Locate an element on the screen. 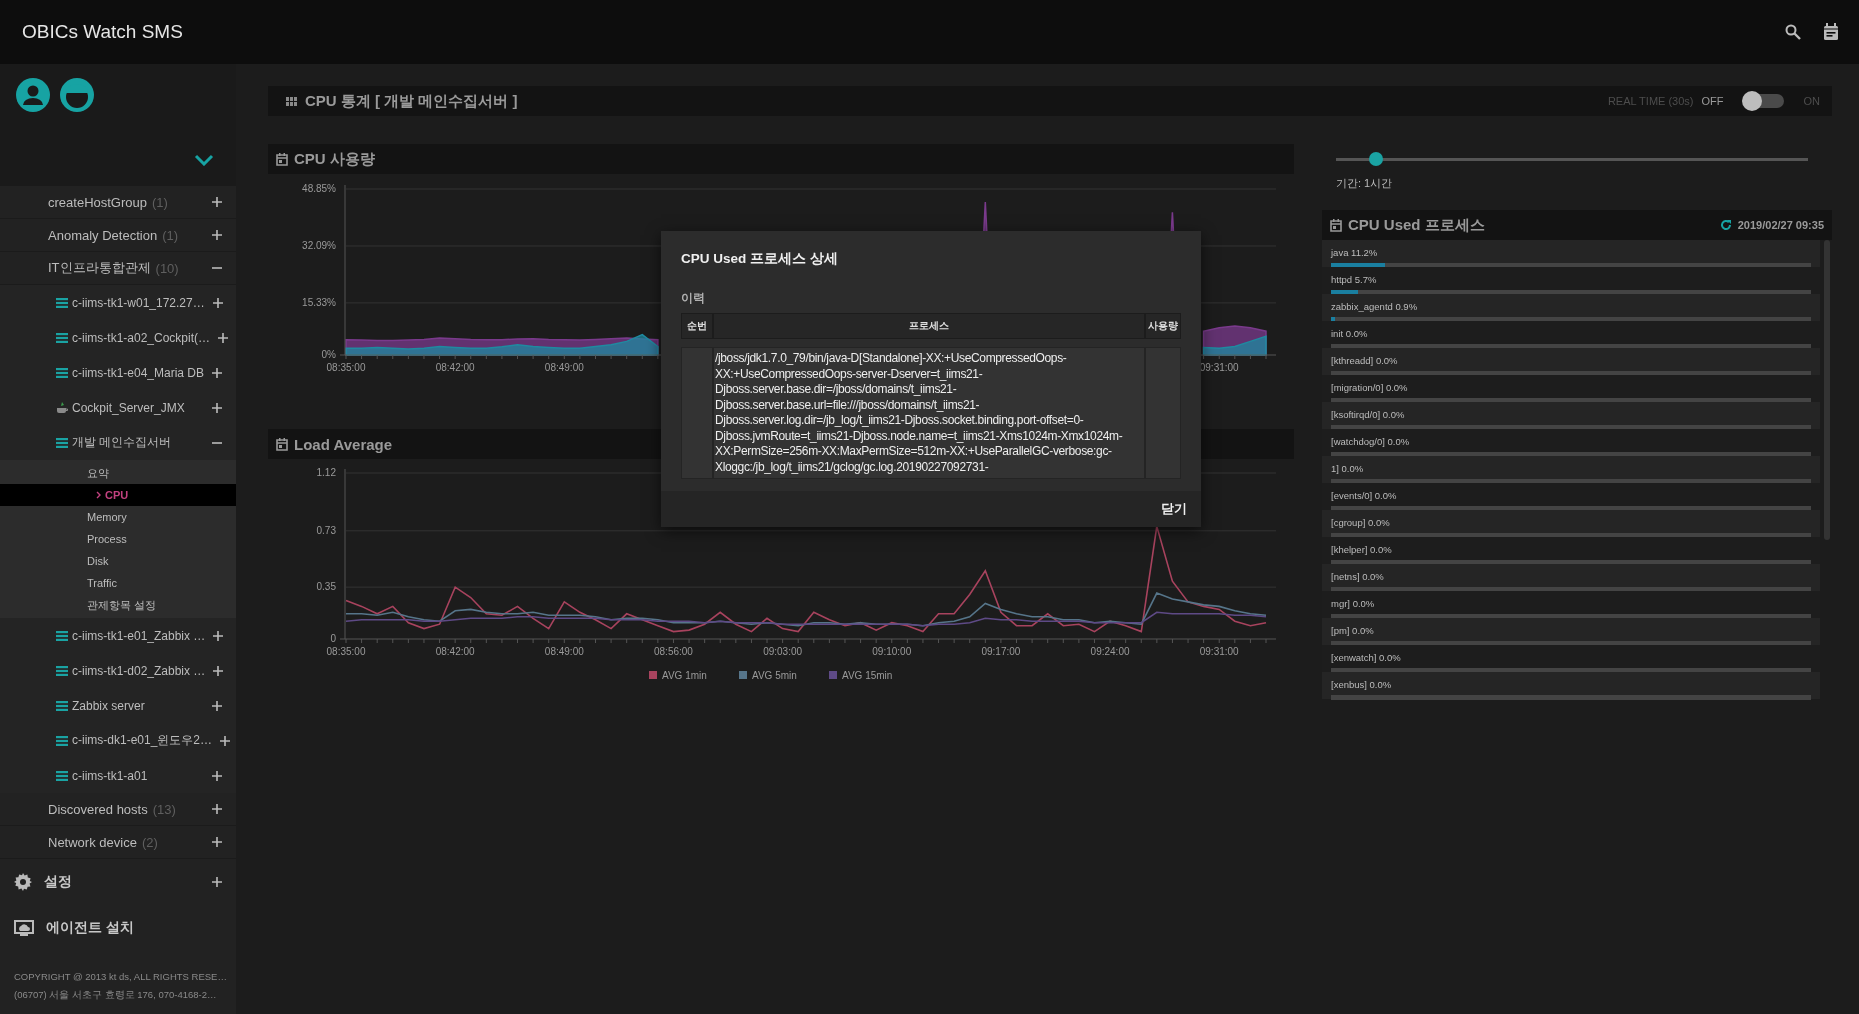 Image resolution: width=1859 pixels, height=1014 pixels. search-icon is located at coordinates (1793, 32).